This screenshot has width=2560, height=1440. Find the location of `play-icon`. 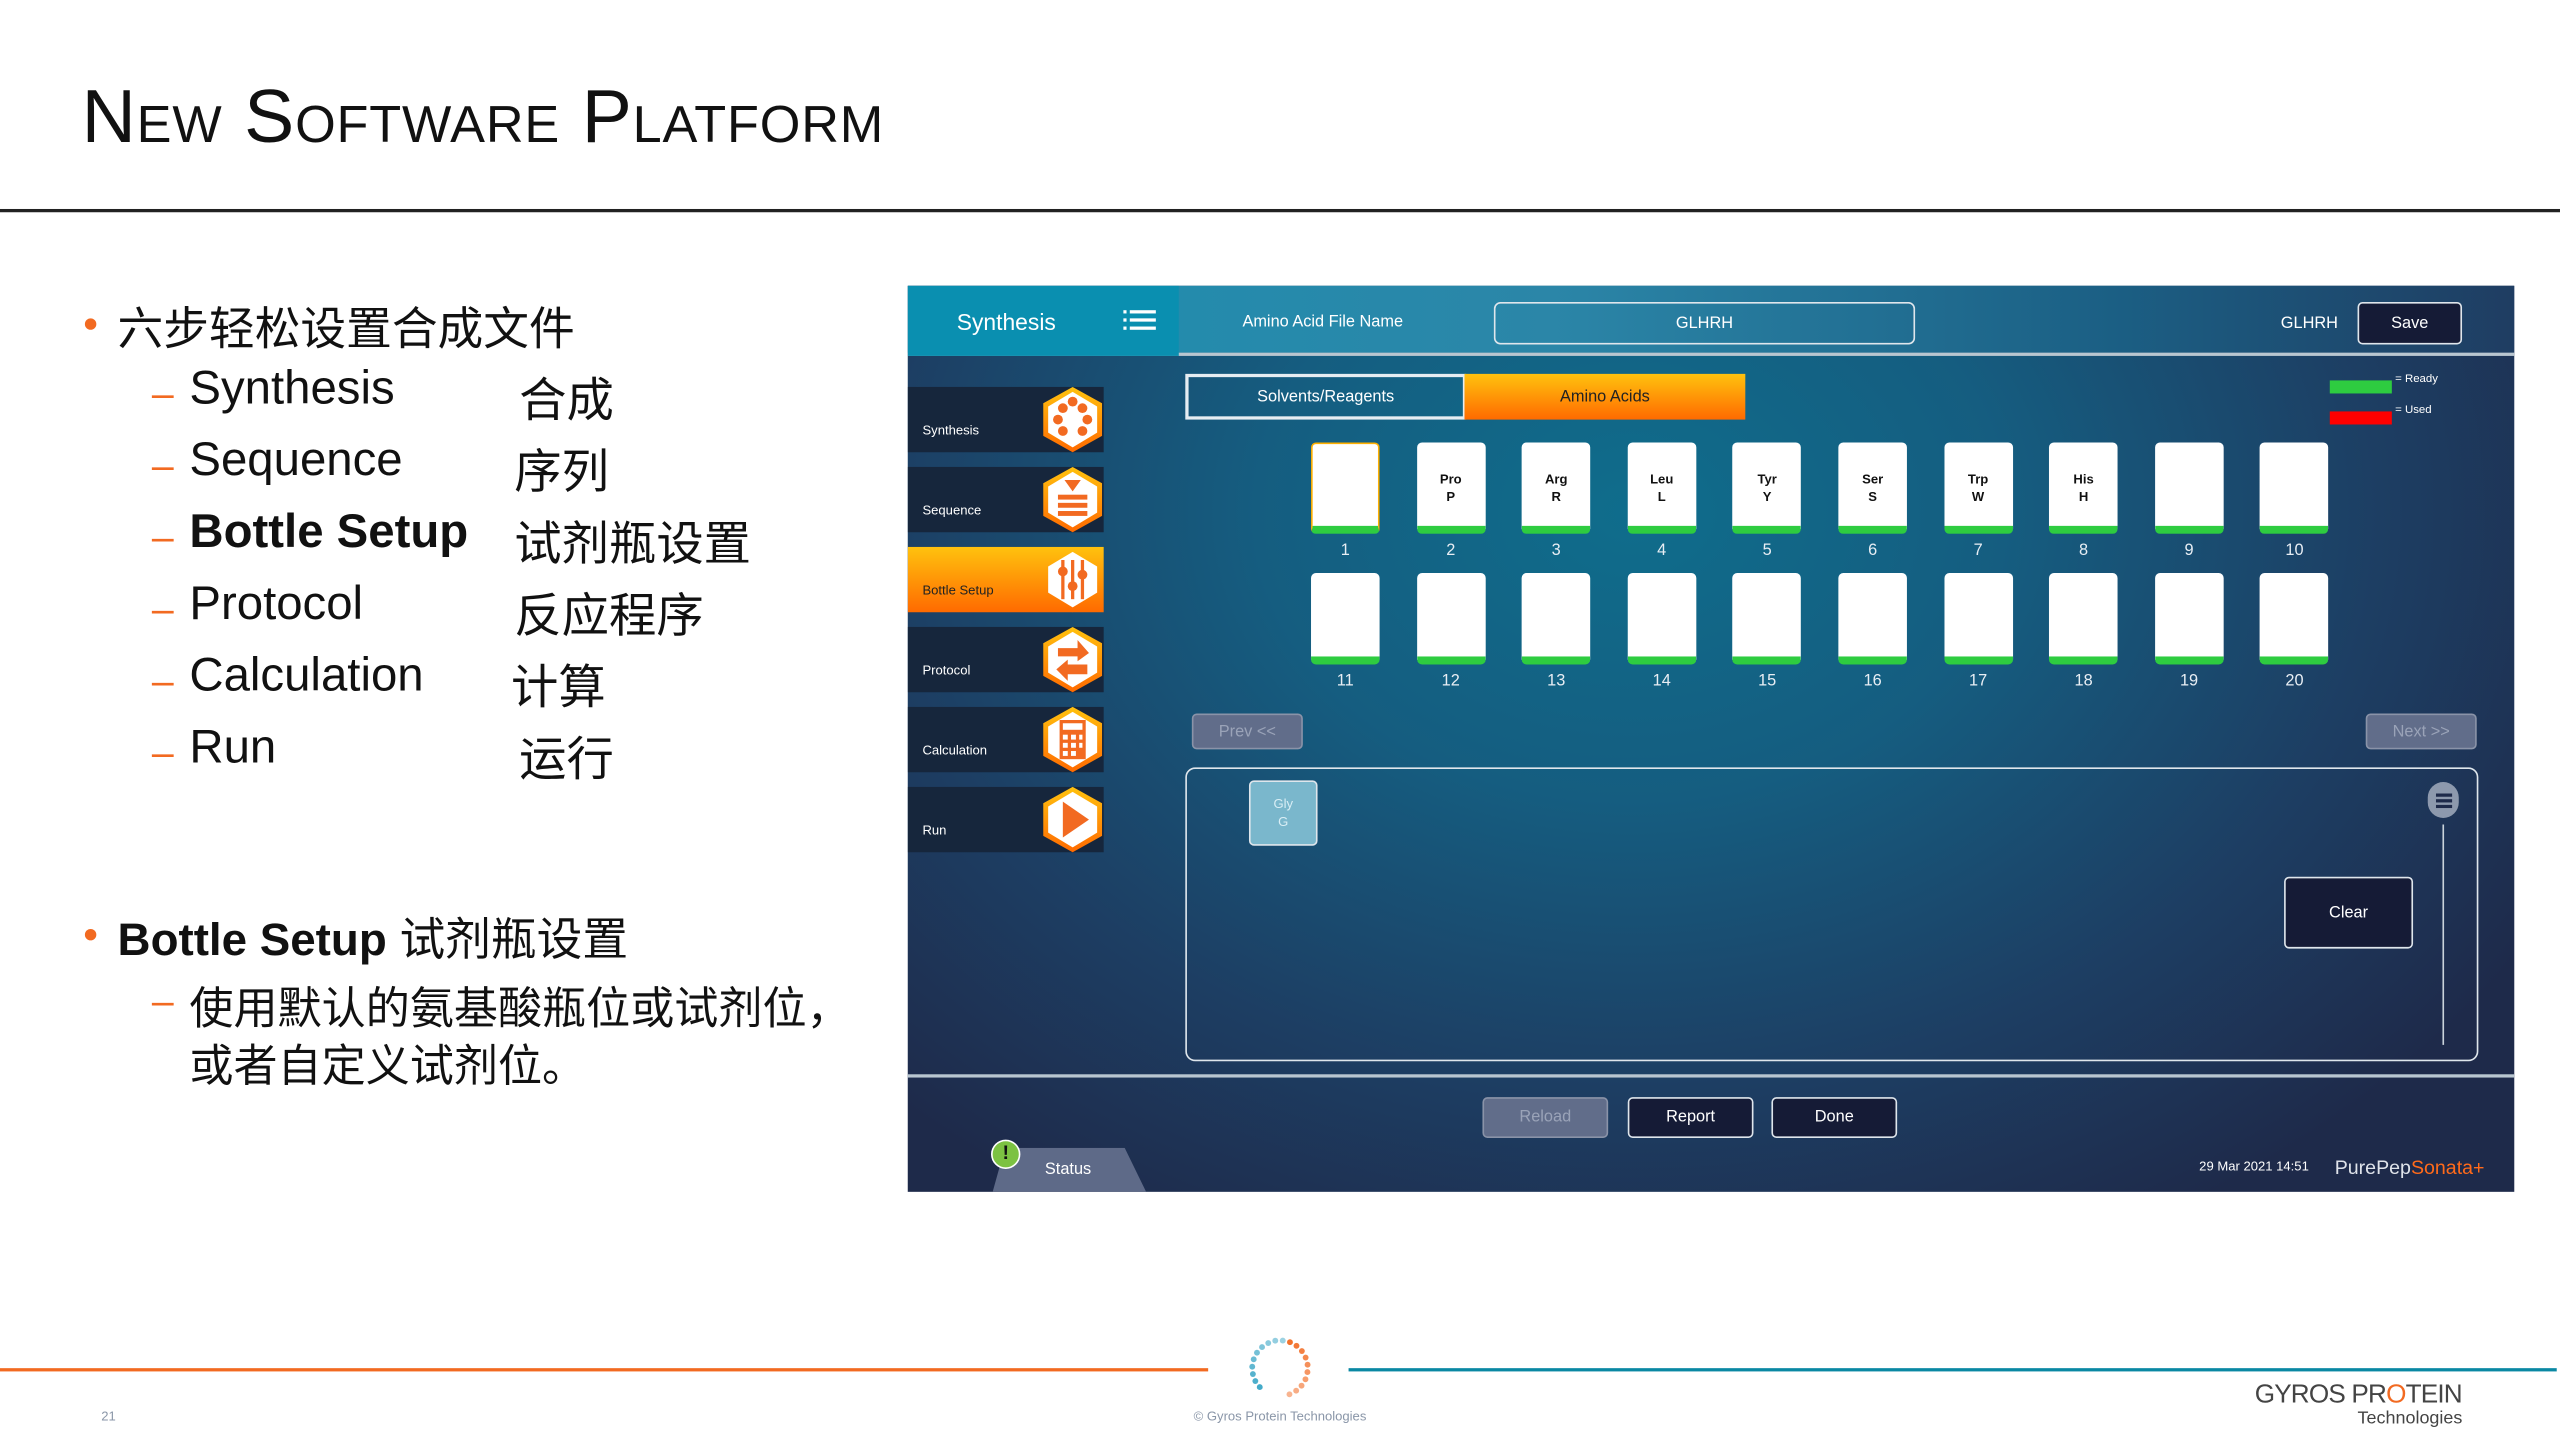

play-icon is located at coordinates (1072, 819).